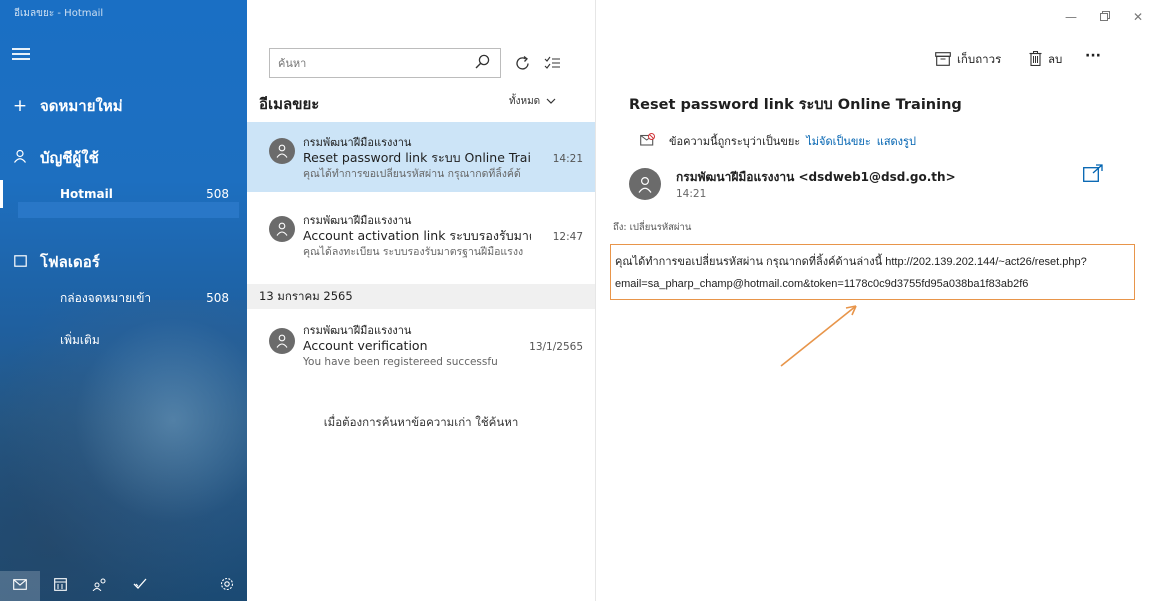  What do you see at coordinates (525, 101) in the screenshot?
I see `filter-label: ทั้งหมด` at bounding box center [525, 101].